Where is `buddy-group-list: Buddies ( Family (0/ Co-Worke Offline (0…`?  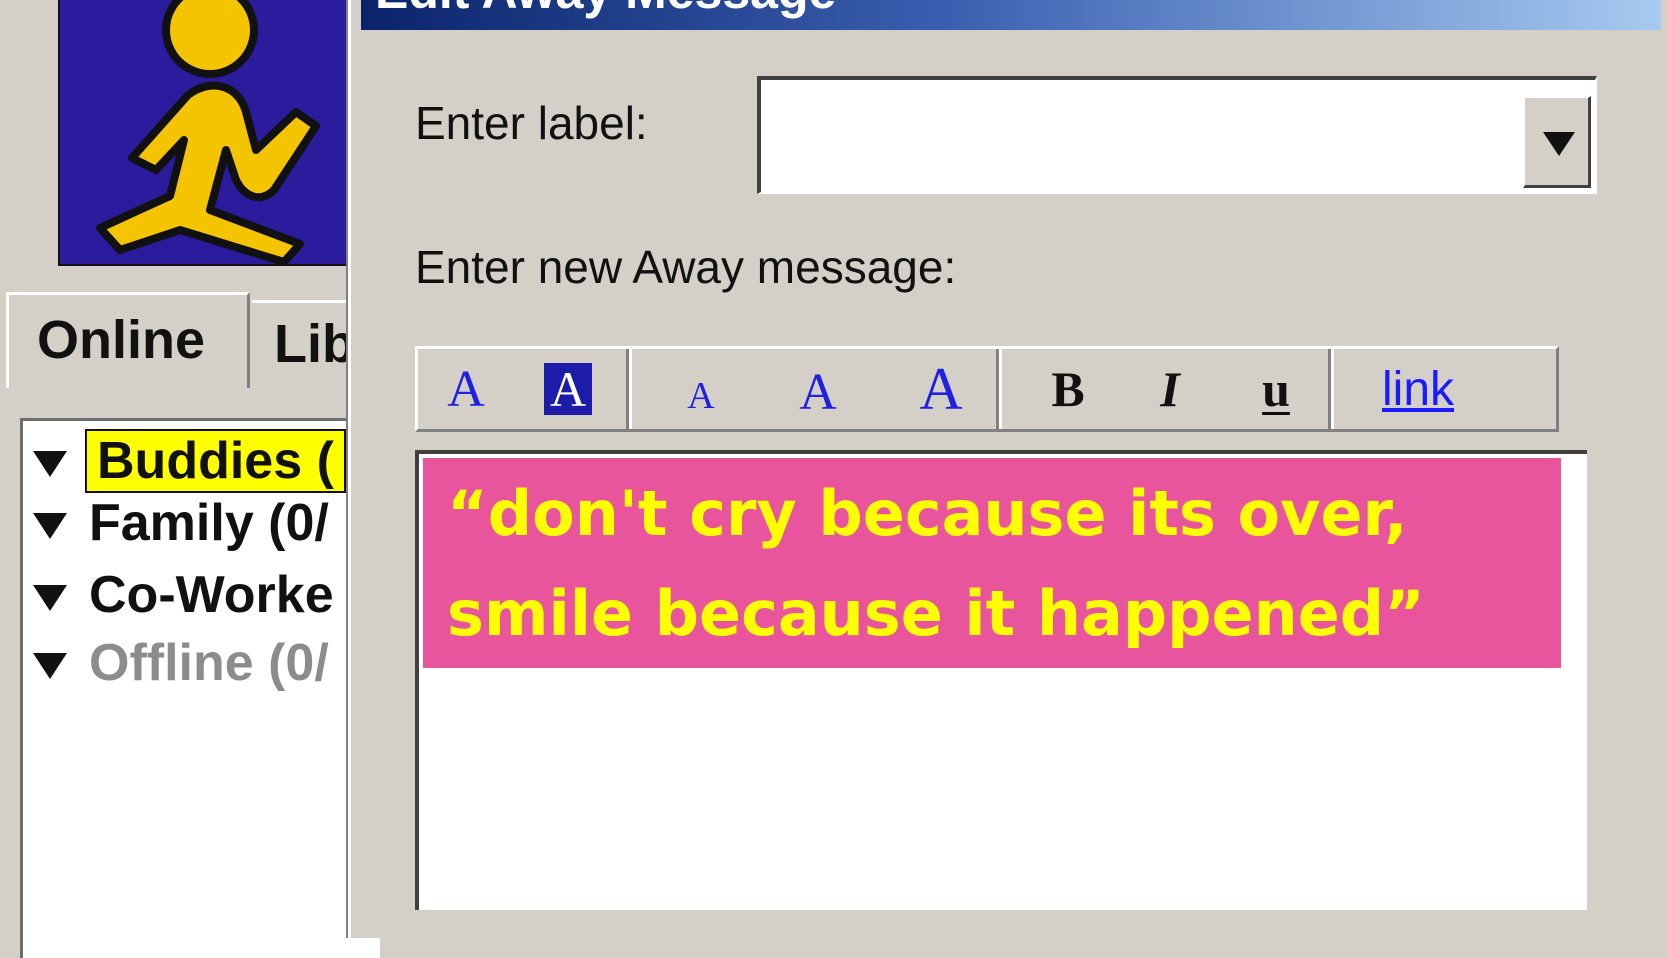 buddy-group-list: Buddies ( Family (0/ Co-Worke Offline (0… is located at coordinates (200, 688).